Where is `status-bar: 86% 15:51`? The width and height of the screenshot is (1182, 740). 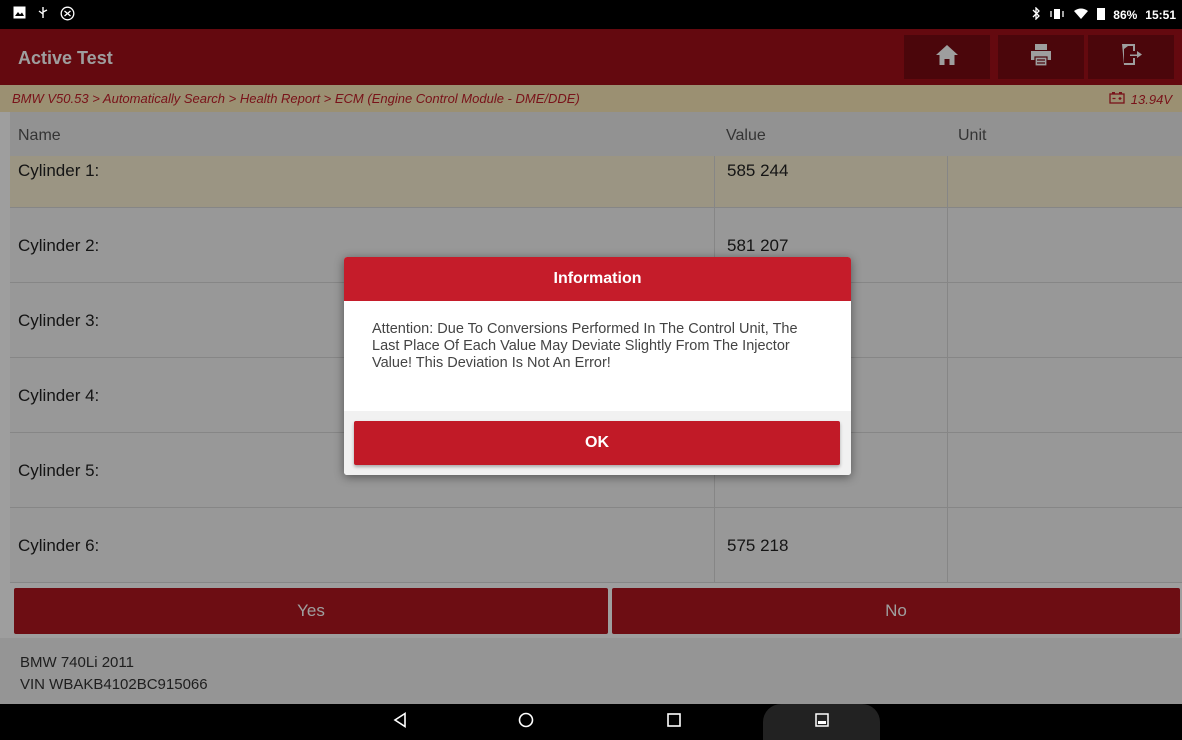
status-bar: 86% 15:51 is located at coordinates (591, 14).